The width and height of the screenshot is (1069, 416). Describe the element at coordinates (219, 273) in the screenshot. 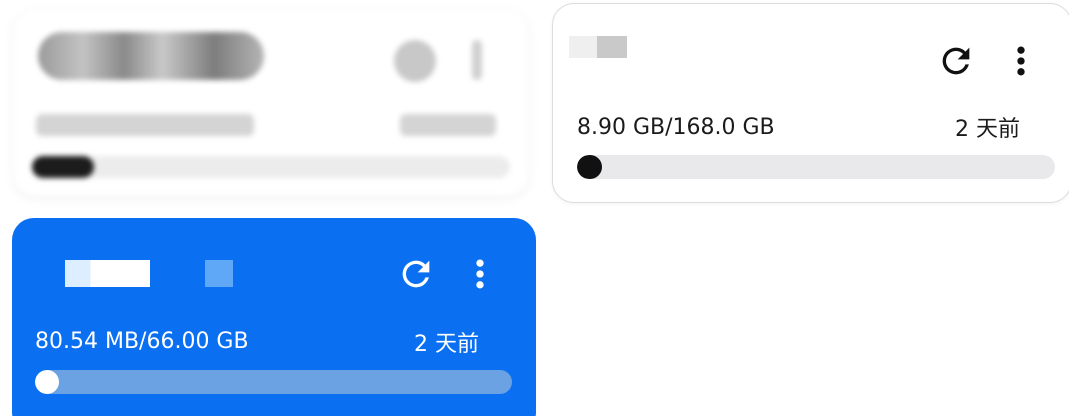

I see `redacted-card-badge` at that location.